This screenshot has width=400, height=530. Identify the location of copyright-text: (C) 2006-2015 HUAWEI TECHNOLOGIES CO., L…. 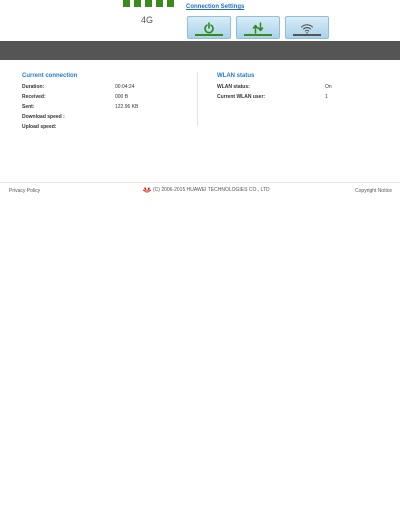
(211, 190).